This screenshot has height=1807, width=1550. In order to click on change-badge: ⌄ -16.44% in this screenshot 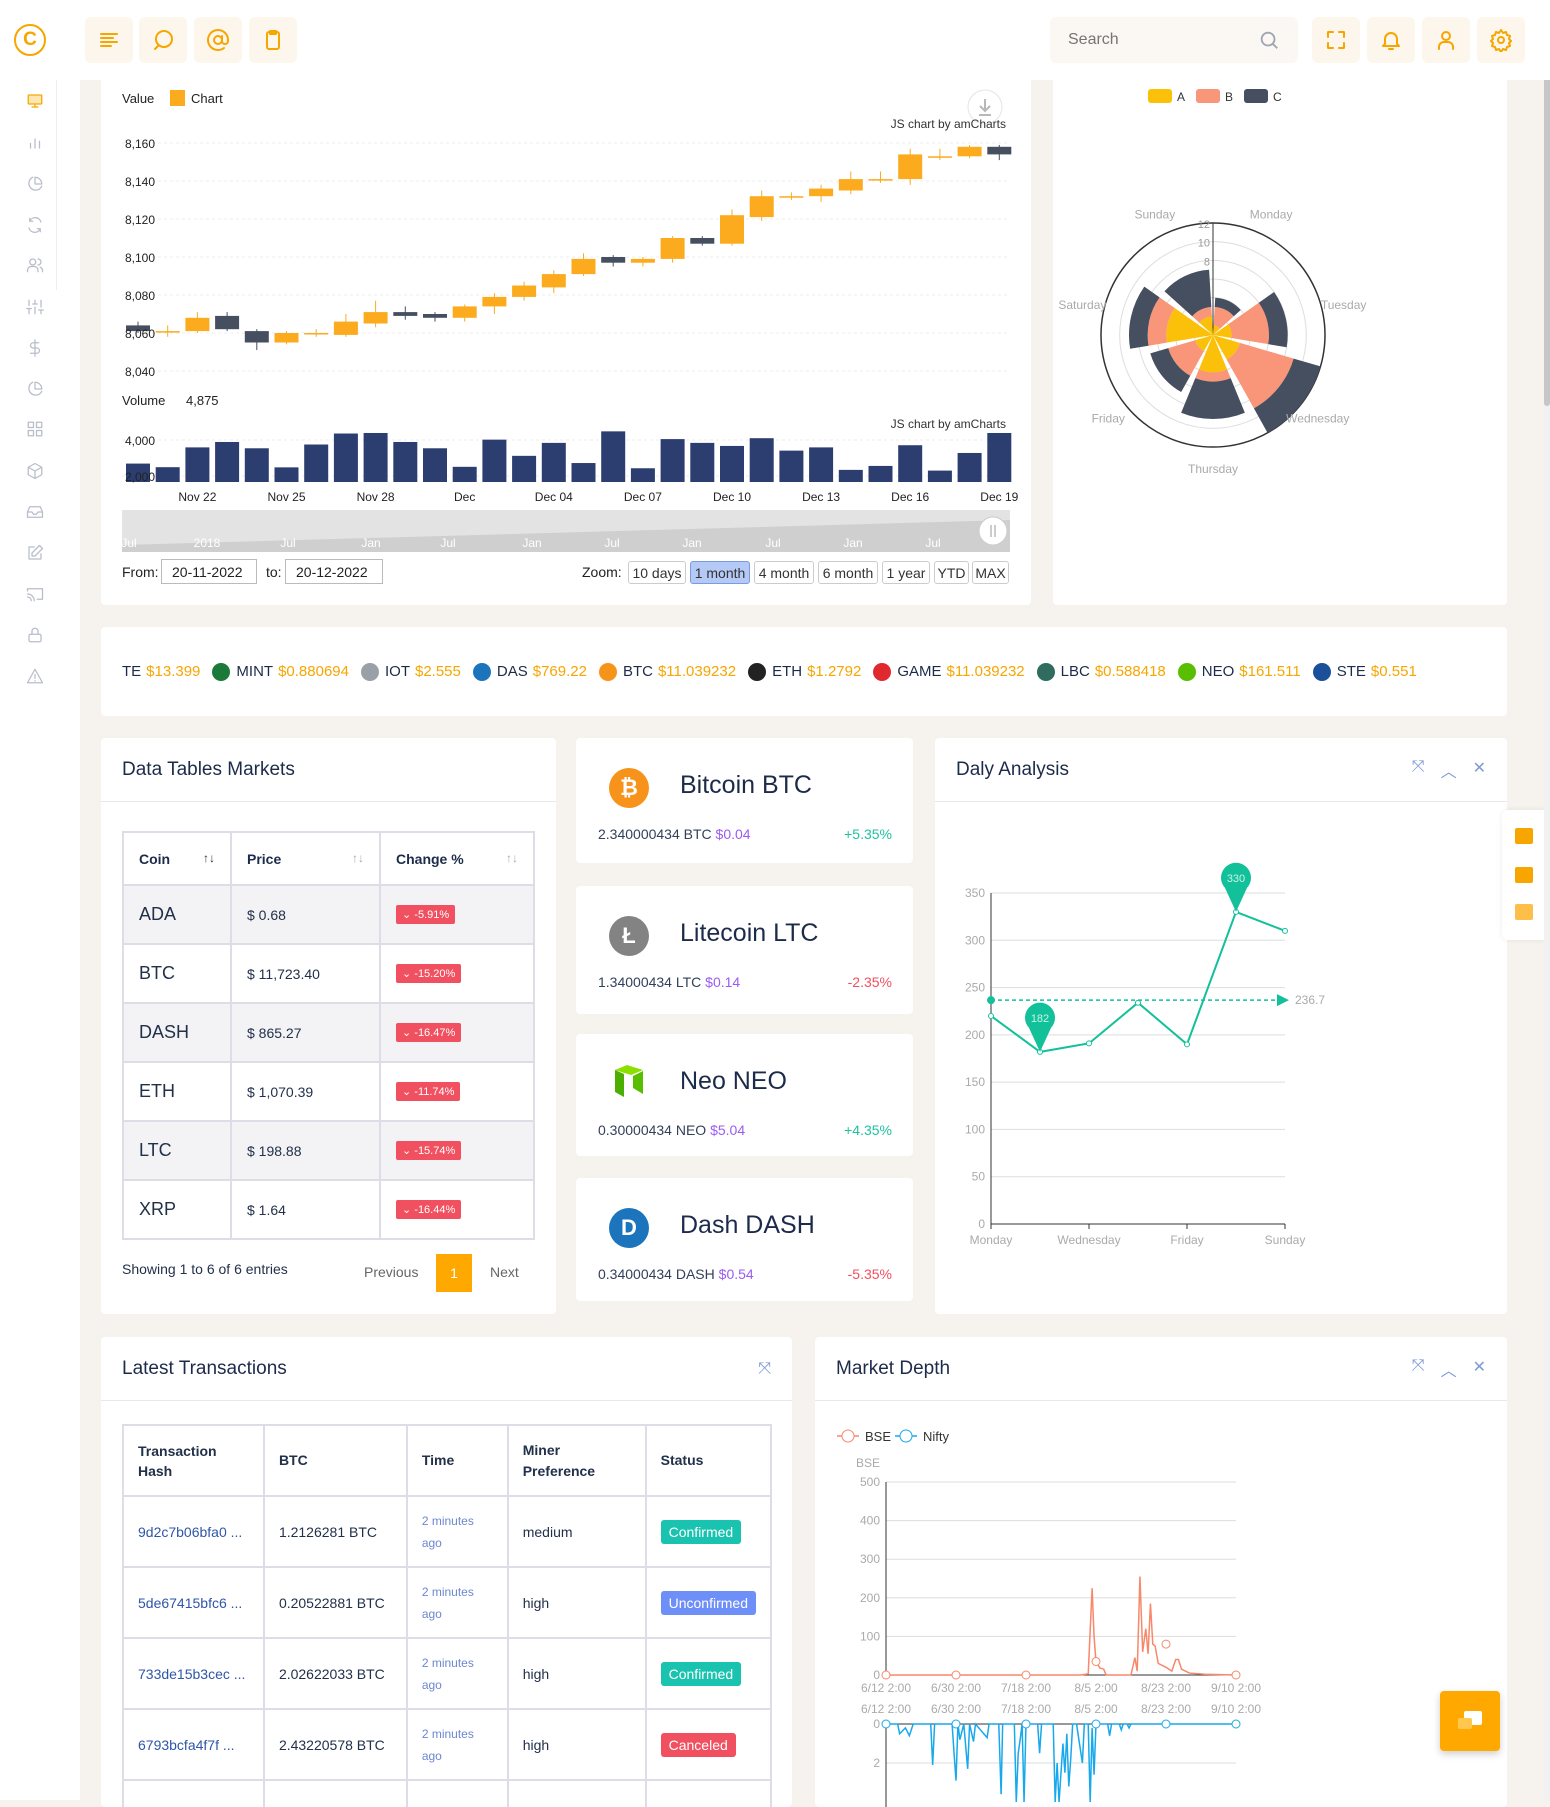, I will do `click(429, 1209)`.